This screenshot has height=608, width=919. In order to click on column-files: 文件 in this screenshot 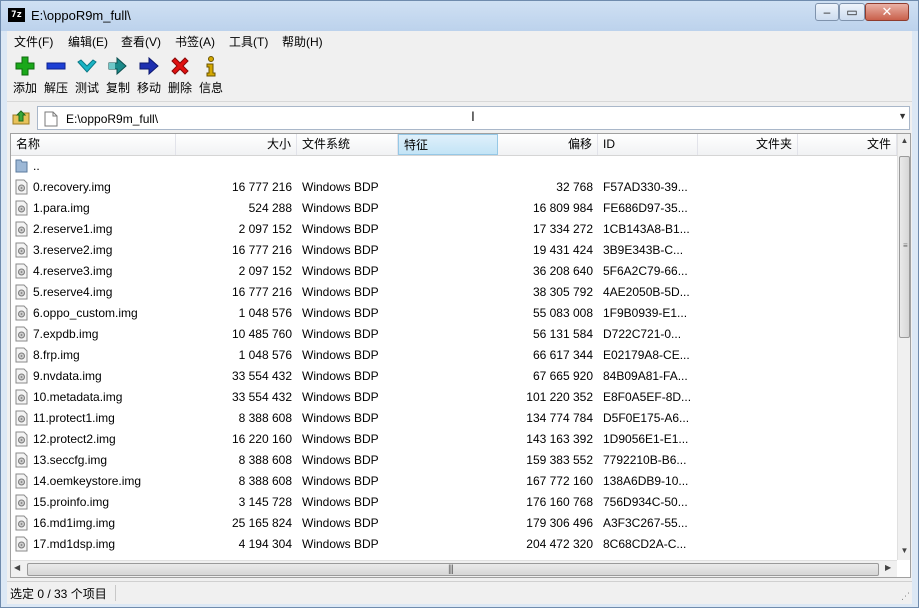, I will do `click(847, 144)`.